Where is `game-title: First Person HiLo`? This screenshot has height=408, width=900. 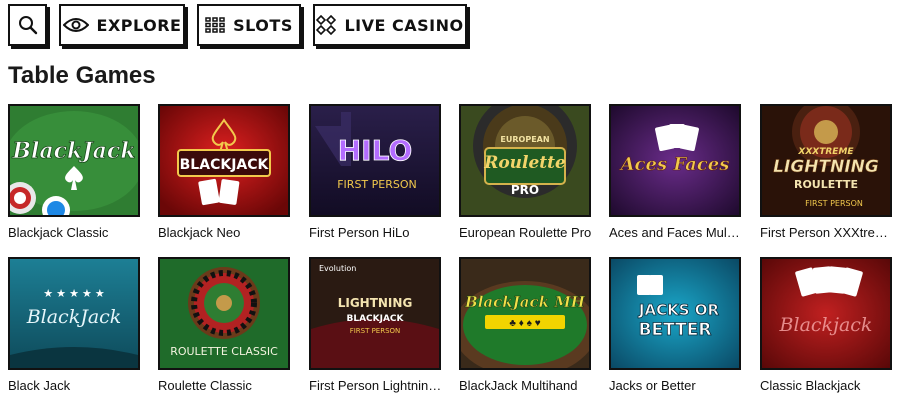
game-title: First Person HiLo is located at coordinates (376, 232).